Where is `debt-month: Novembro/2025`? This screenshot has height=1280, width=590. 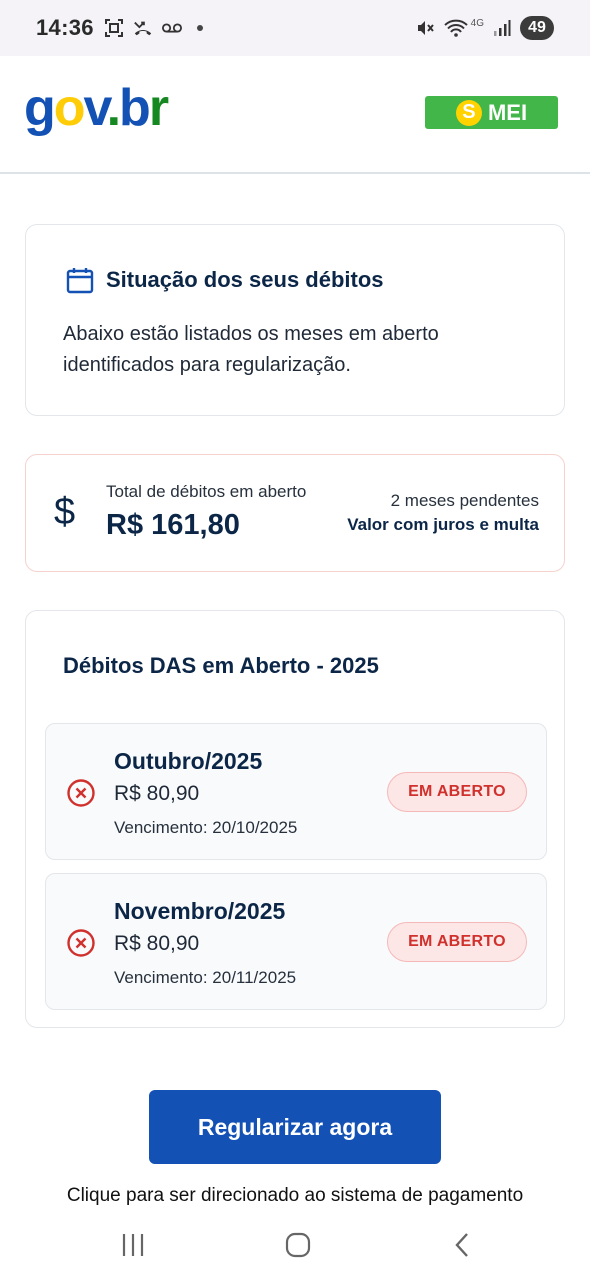
debt-month: Novembro/2025 is located at coordinates (200, 911).